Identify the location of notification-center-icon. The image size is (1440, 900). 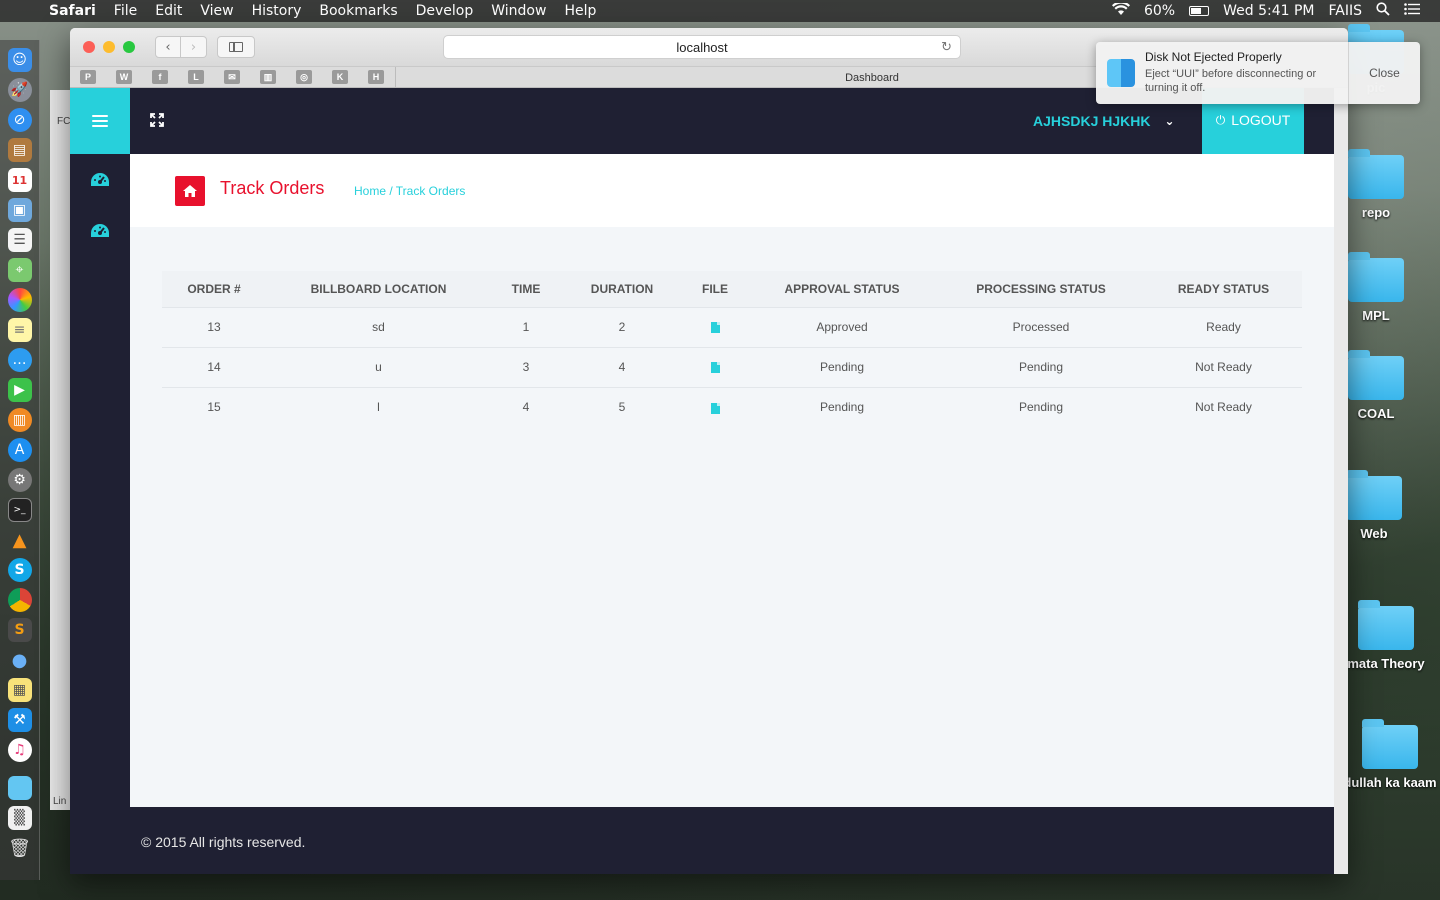
(1412, 11).